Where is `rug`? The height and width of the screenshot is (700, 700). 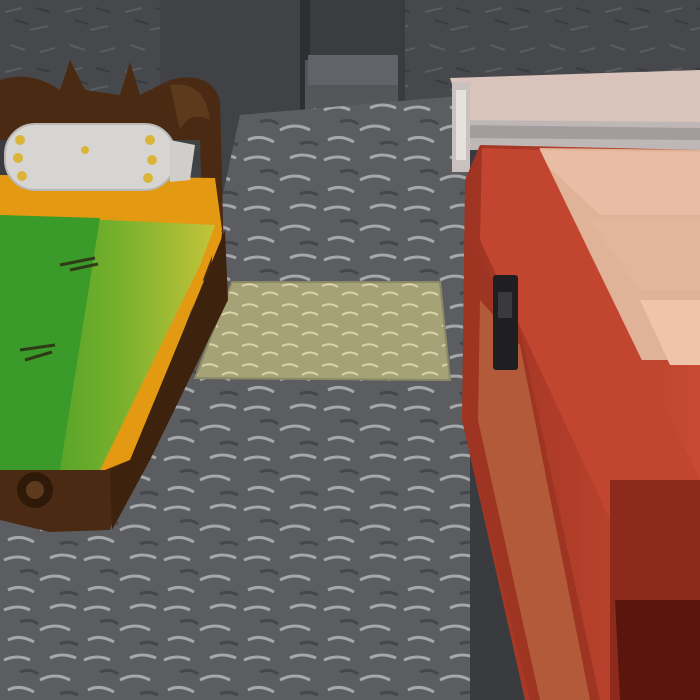
rug is located at coordinates (322, 331).